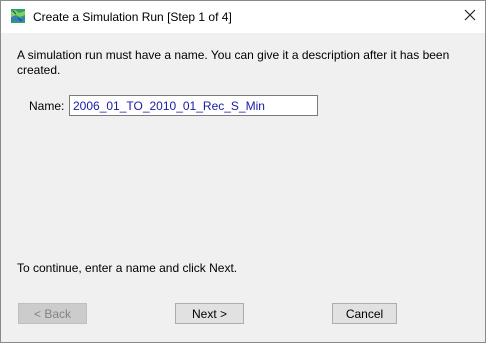 This screenshot has height=343, width=486. I want to click on next-button: Next >, so click(209, 313).